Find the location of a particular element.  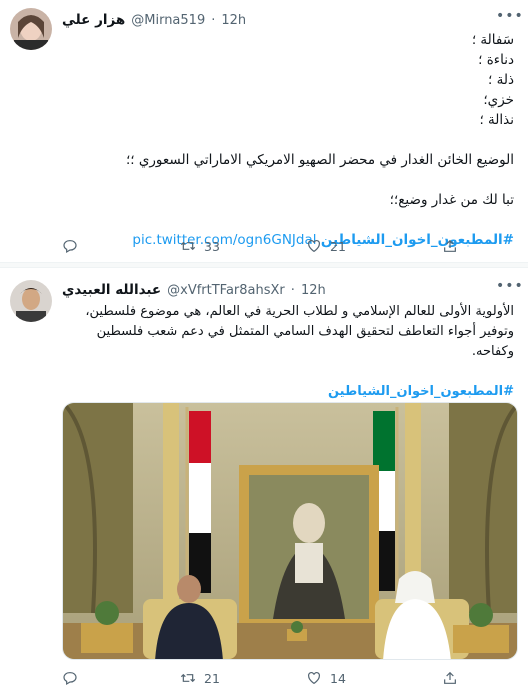

text-line: نذالة ؛ is located at coordinates (496, 120).